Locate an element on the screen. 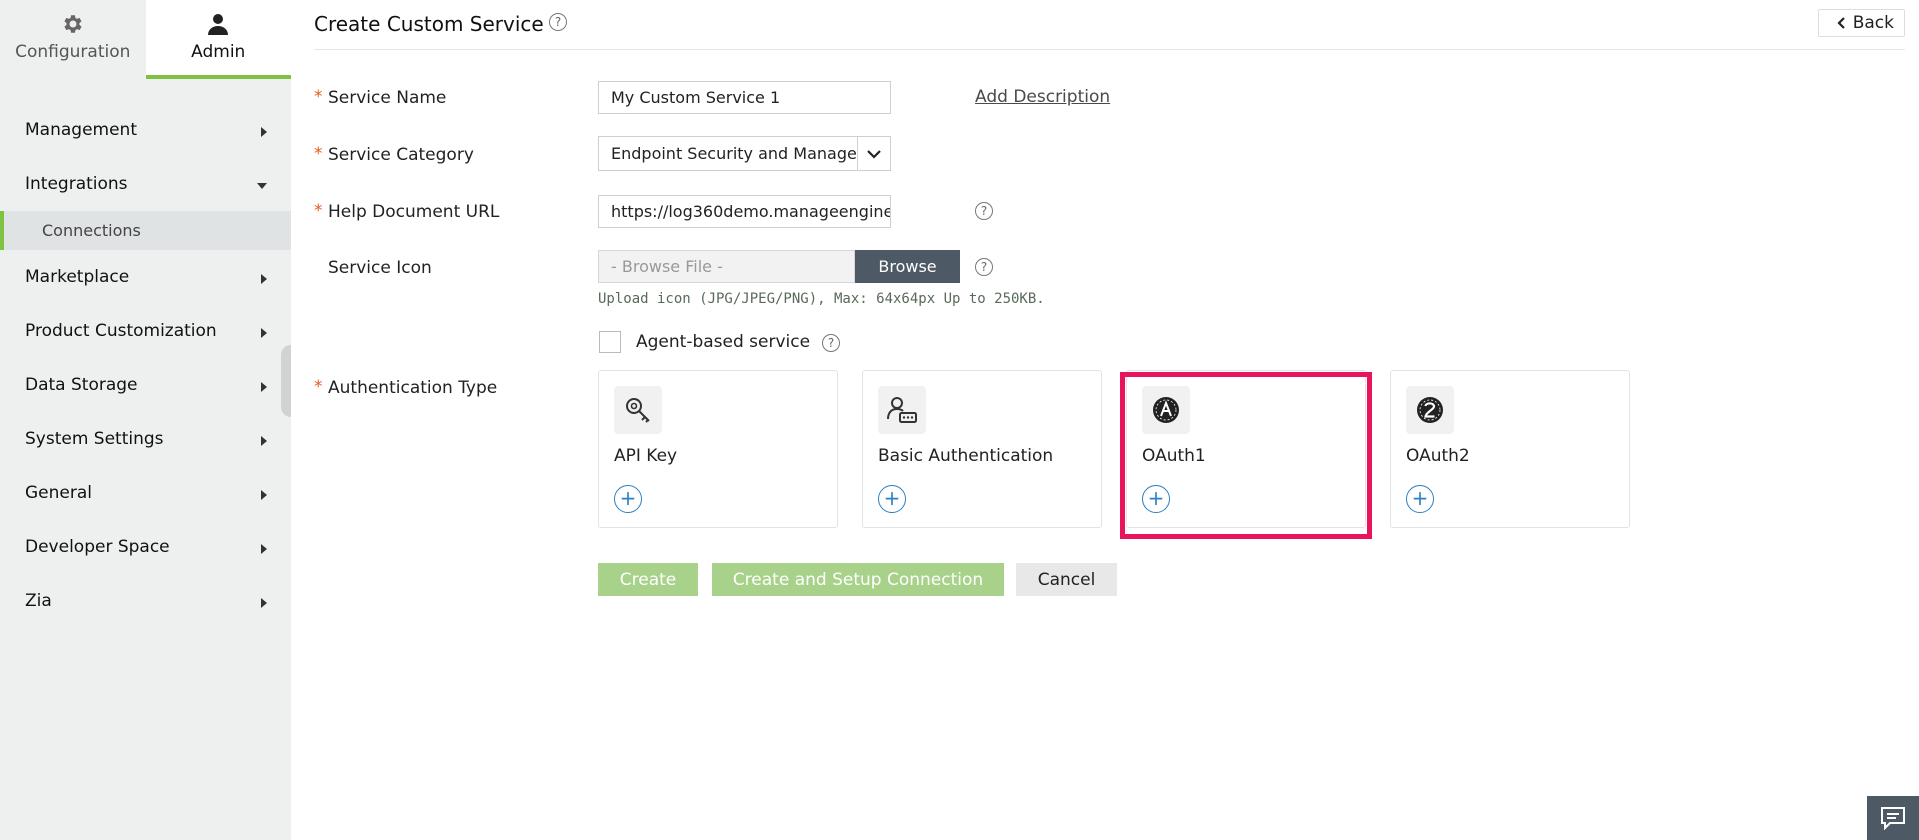  back-button: Back is located at coordinates (1861, 23).